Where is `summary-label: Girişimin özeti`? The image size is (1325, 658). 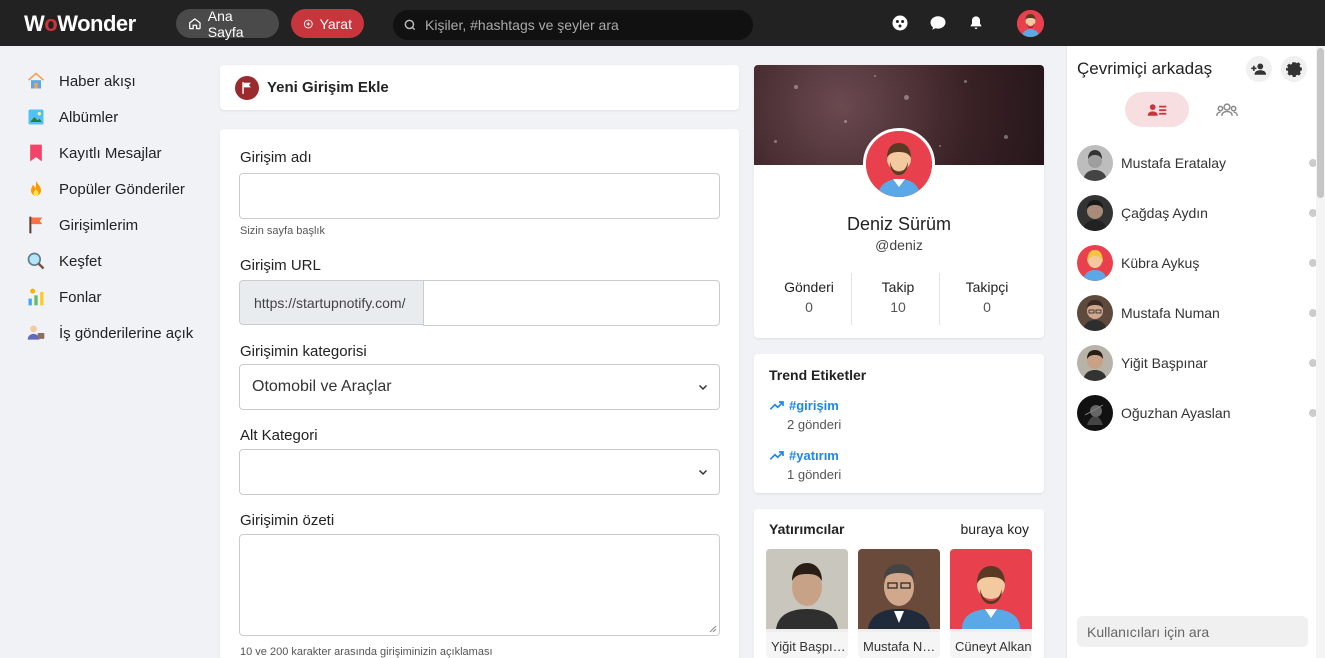
summary-label: Girişimin özeti is located at coordinates (287, 520).